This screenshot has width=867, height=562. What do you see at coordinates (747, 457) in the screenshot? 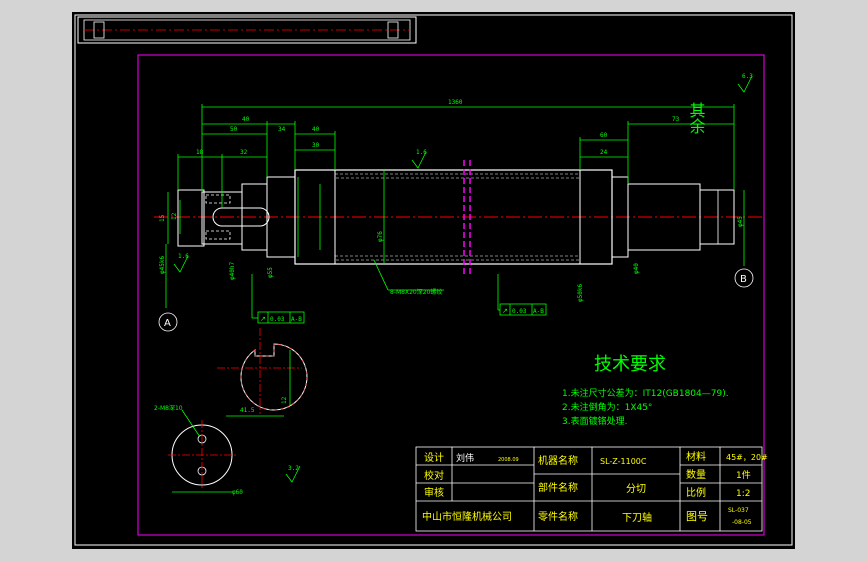
I see `tb-material-value: 45#，20#` at bounding box center [747, 457].